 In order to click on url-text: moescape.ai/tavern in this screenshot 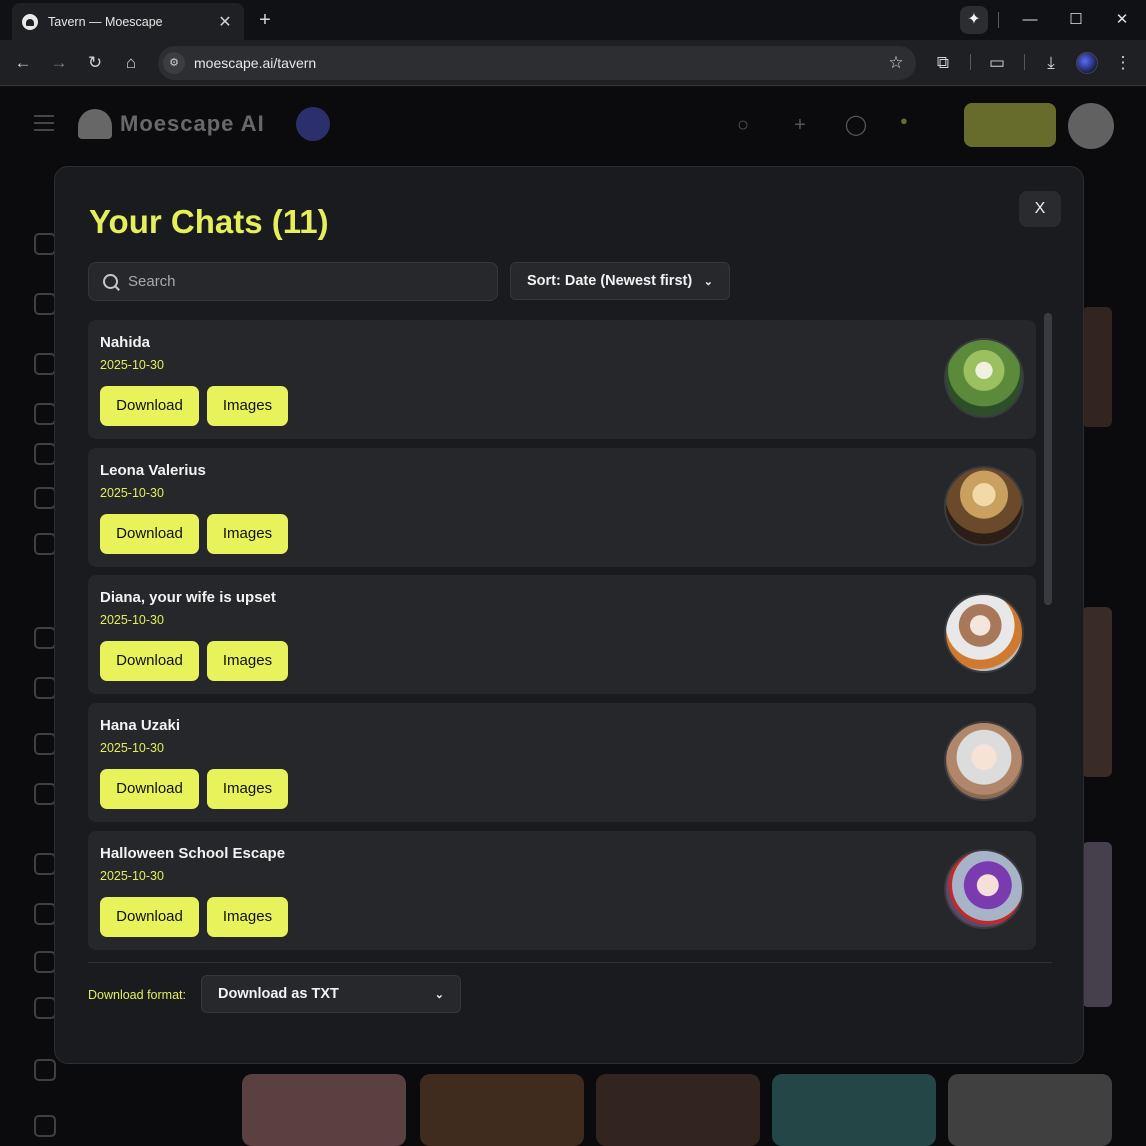, I will do `click(538, 63)`.